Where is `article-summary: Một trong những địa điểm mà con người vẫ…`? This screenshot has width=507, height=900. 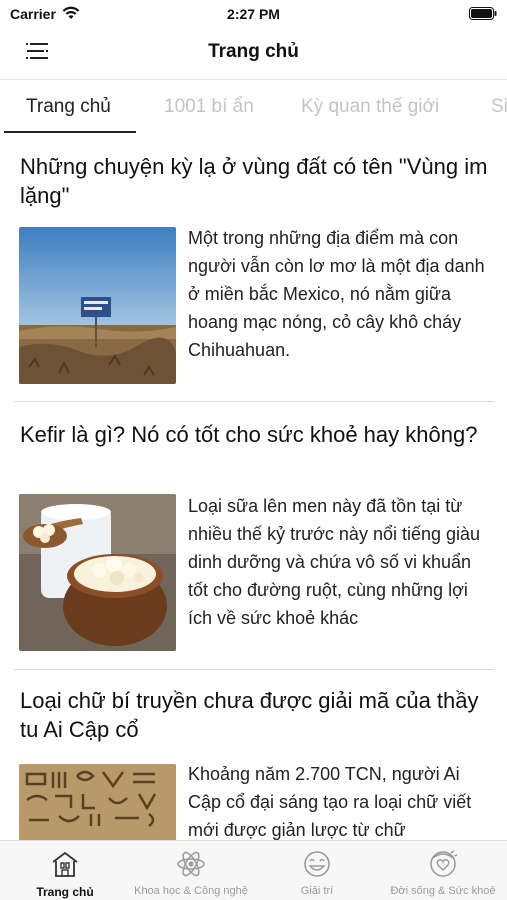 article-summary: Một trong những địa điểm mà con người vẫ… is located at coordinates (336, 294).